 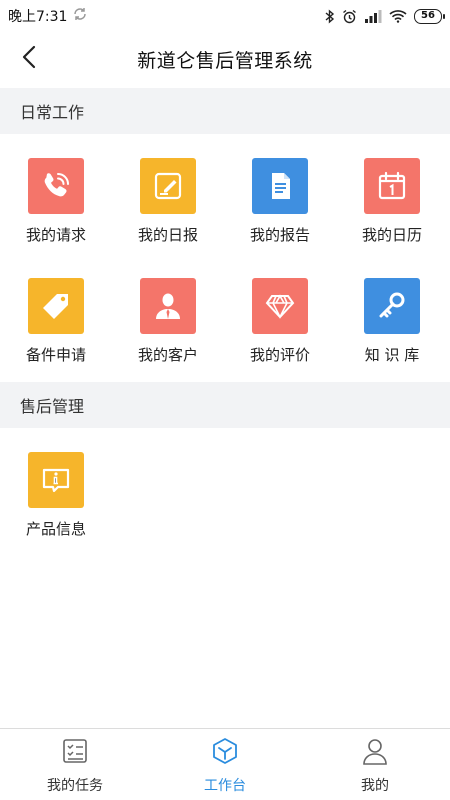 What do you see at coordinates (330, 16) in the screenshot?
I see `bluetooth-icon` at bounding box center [330, 16].